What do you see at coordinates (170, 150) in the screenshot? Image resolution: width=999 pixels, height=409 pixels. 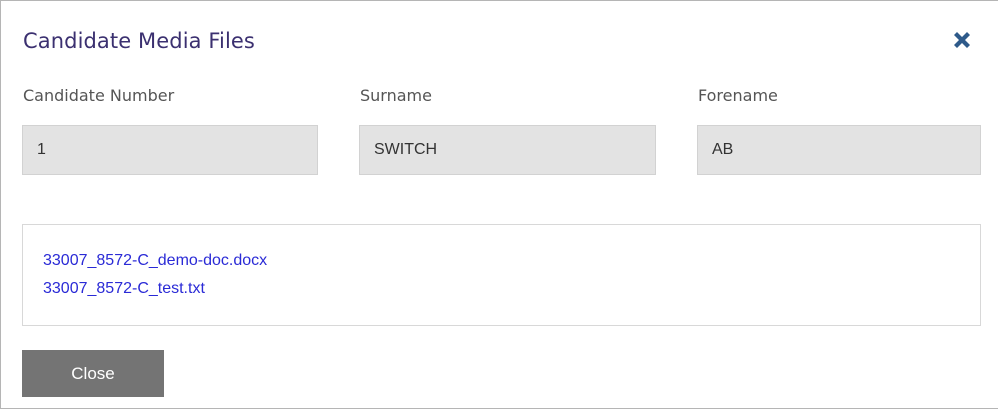 I see `candidate-number-field: 1` at bounding box center [170, 150].